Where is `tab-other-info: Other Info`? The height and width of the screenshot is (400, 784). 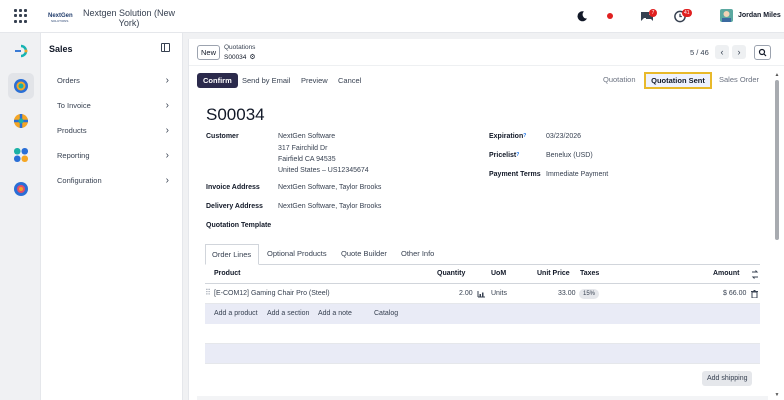 tab-other-info: Other Info is located at coordinates (417, 254).